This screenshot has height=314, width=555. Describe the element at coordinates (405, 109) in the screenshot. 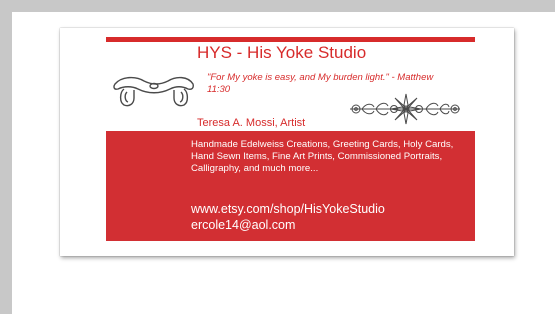

I see `edelweiss-flower-icon` at that location.